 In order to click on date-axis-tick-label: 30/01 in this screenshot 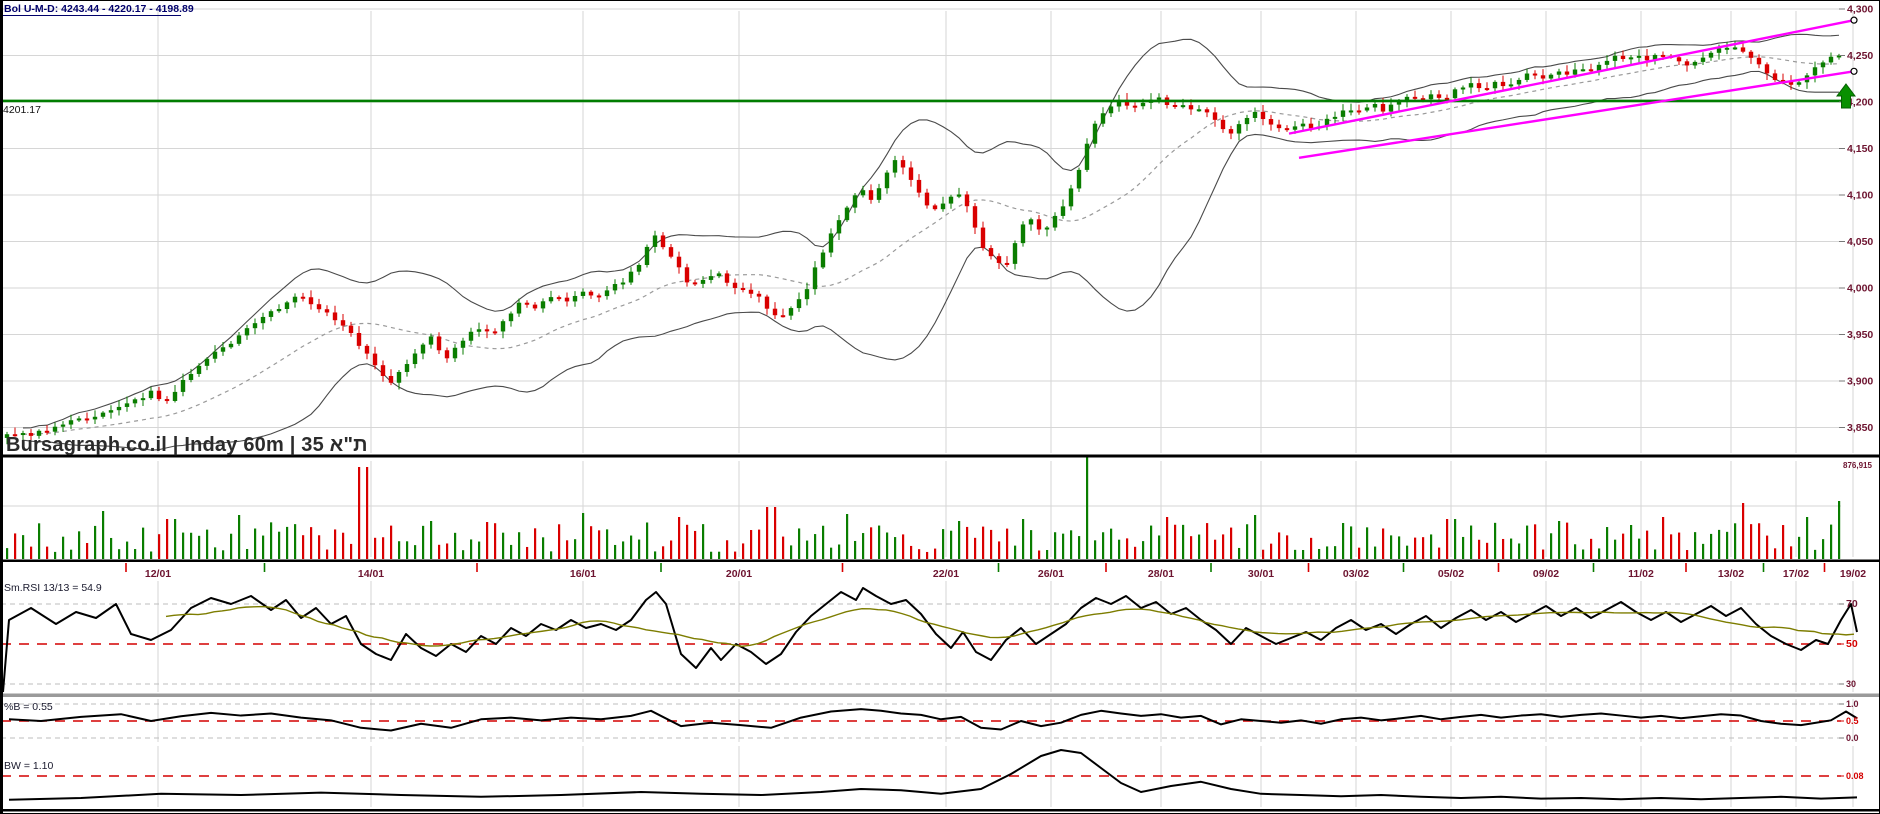, I will do `click(1261, 574)`.